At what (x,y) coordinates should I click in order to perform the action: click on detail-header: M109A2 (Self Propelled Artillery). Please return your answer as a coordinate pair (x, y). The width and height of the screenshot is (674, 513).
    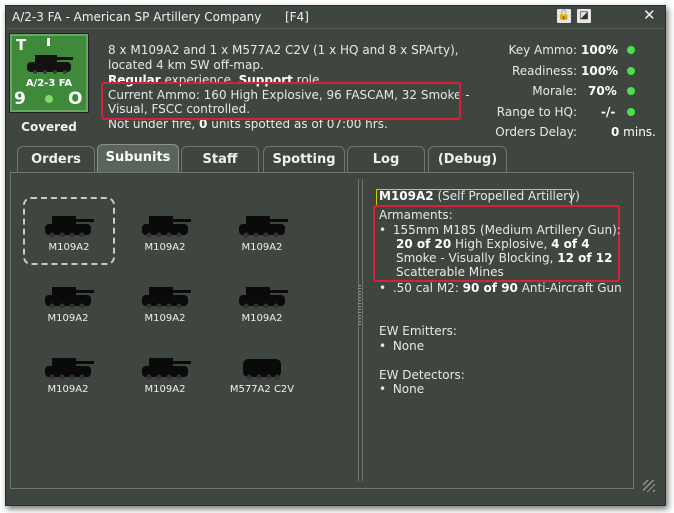
    Looking at the image, I should click on (479, 196).